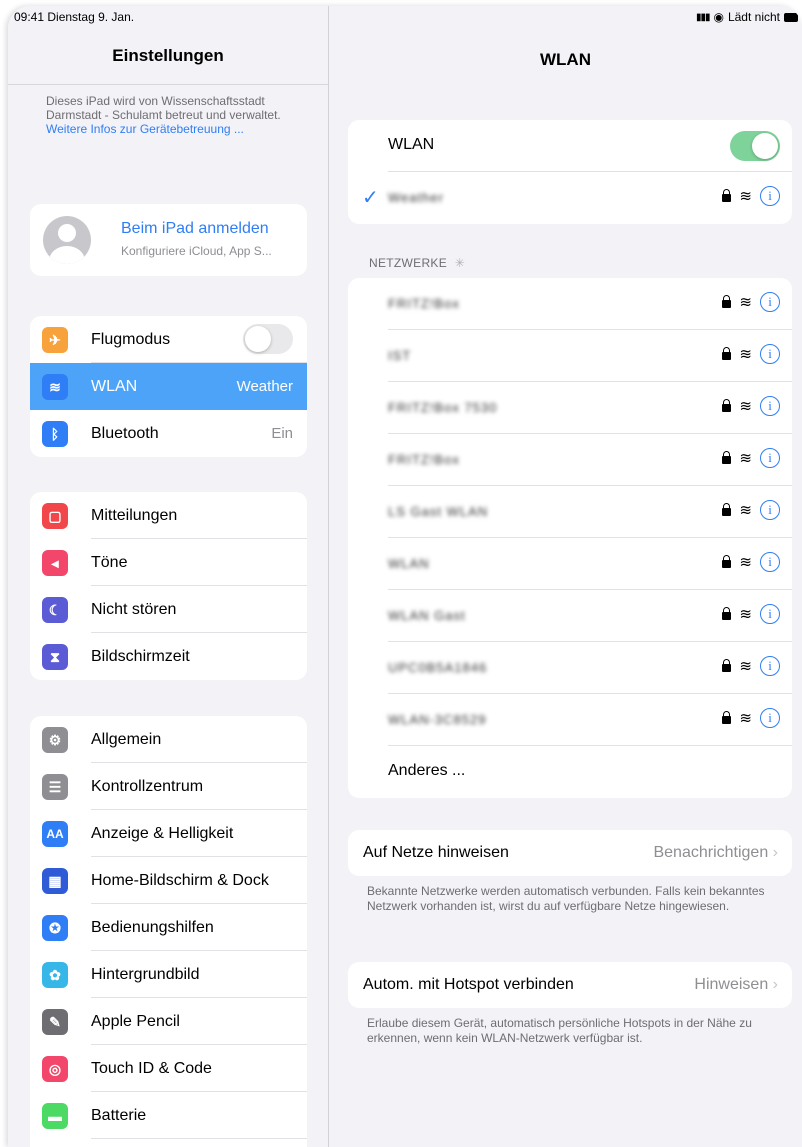  What do you see at coordinates (168, 927) in the screenshot?
I see `sidebar-item-accessibility: ✪ Bedienungshilfen` at bounding box center [168, 927].